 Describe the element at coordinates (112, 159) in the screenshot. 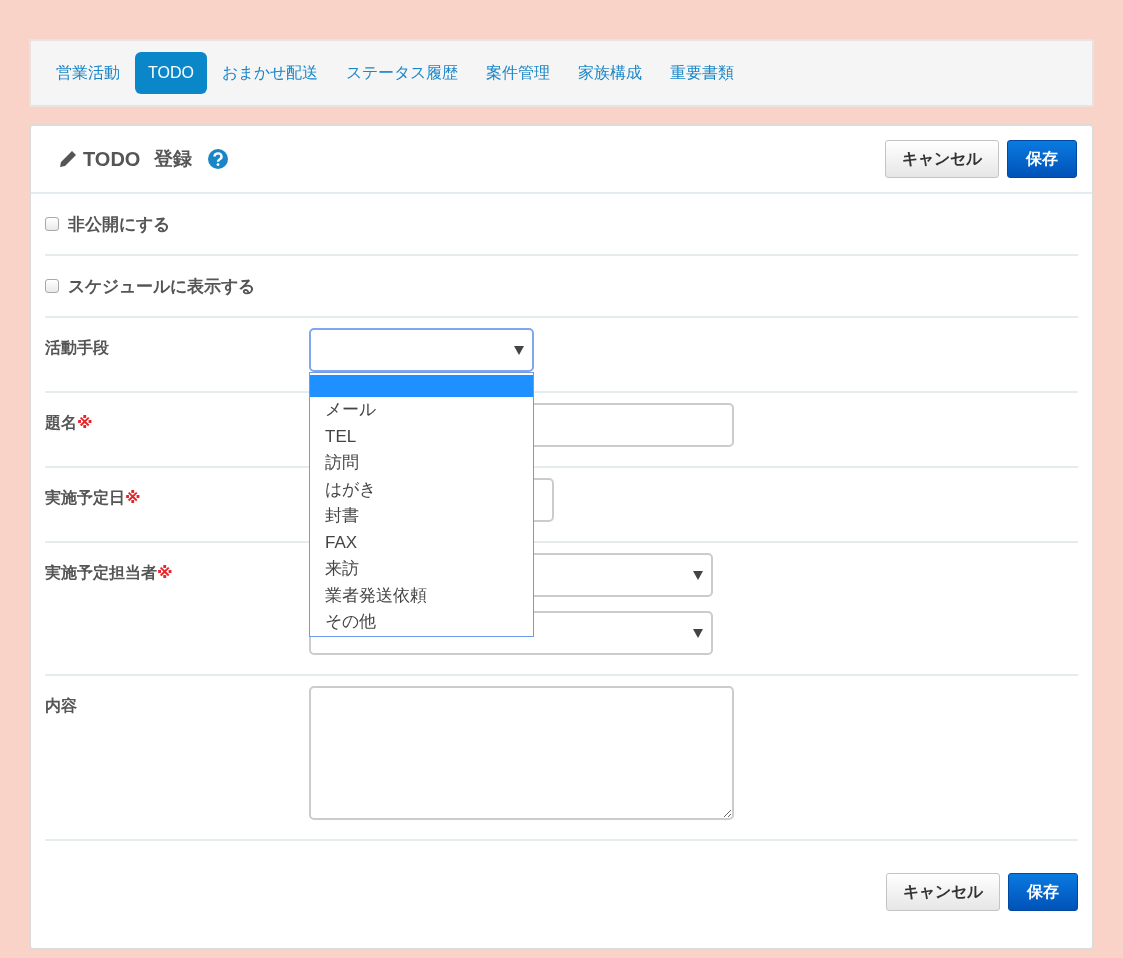

I see `panel-title: TODO` at that location.